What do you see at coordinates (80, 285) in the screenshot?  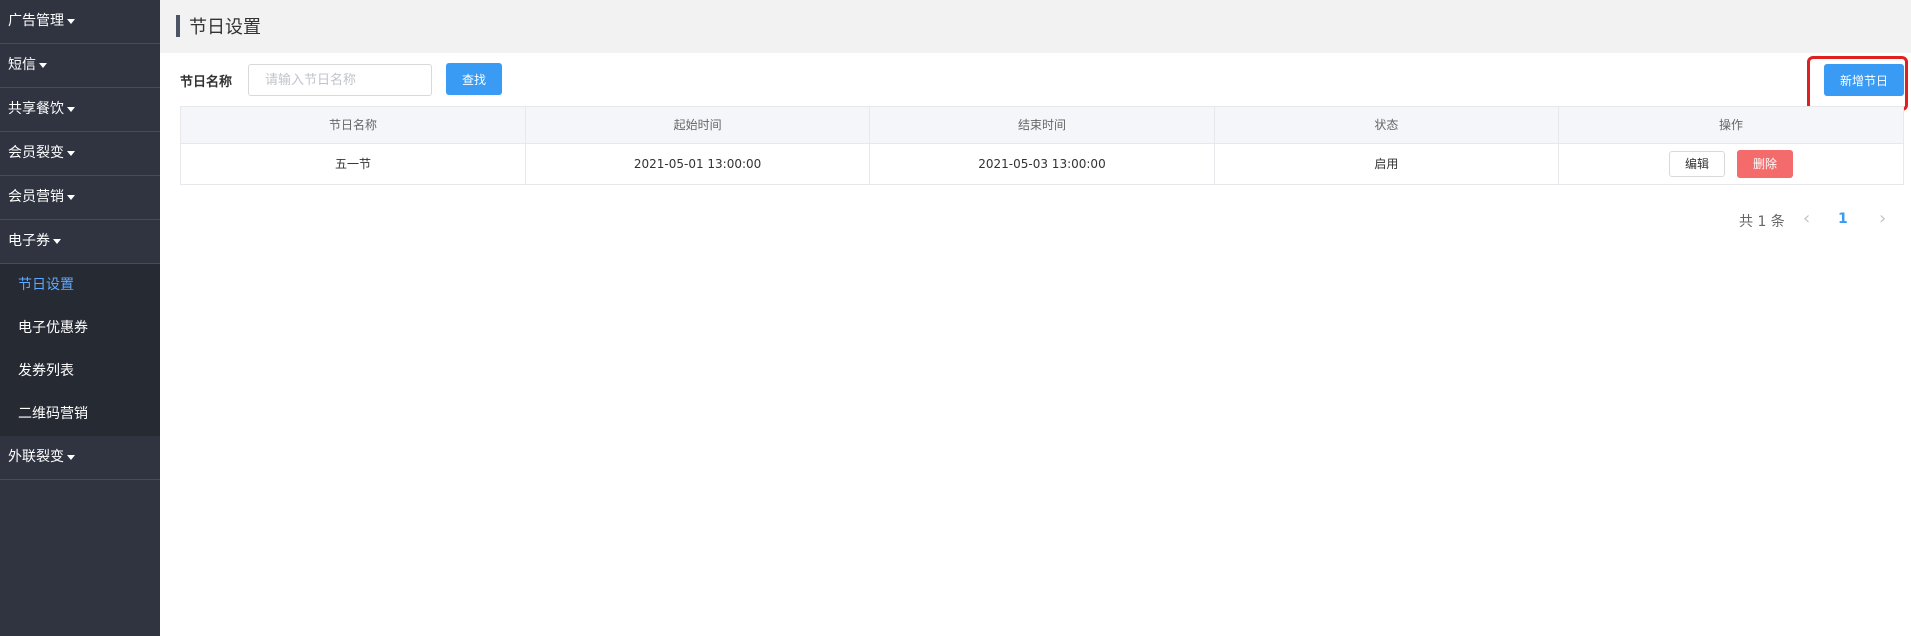 I see `sidebar-item-holiday-settings: 节日设置` at bounding box center [80, 285].